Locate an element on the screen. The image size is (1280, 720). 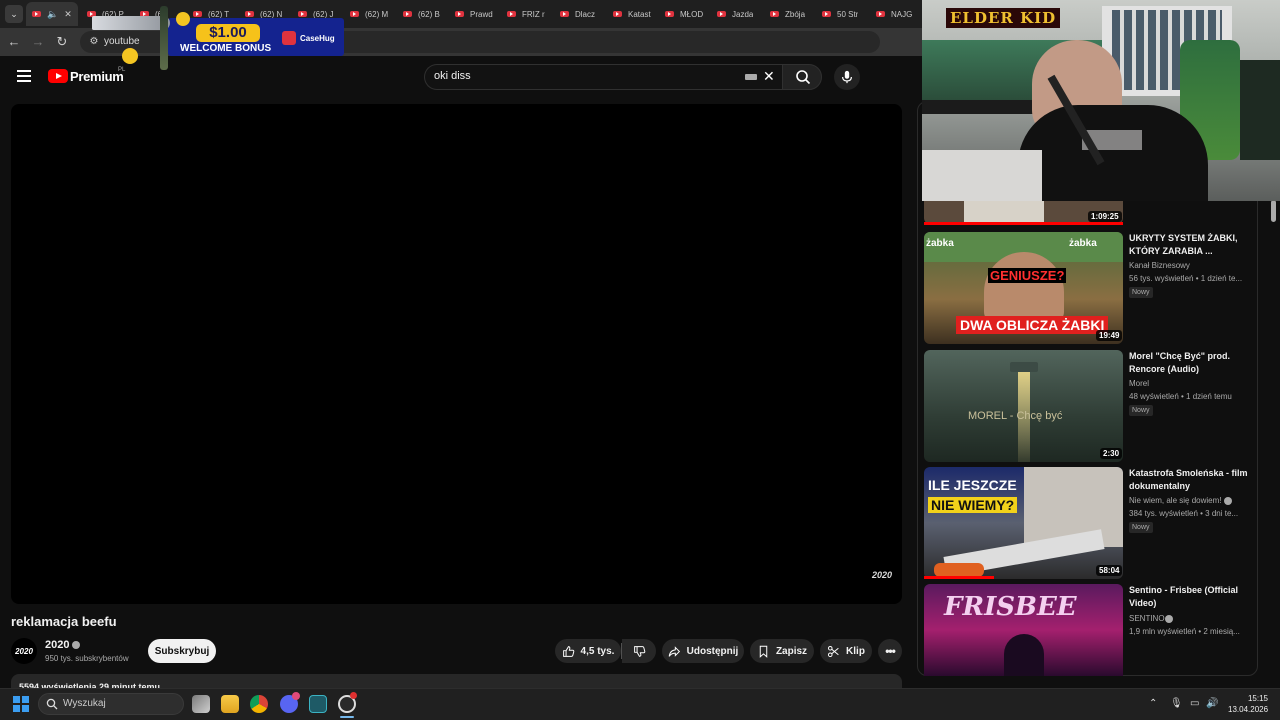
active-app-indicator is located at coordinates (347, 717).